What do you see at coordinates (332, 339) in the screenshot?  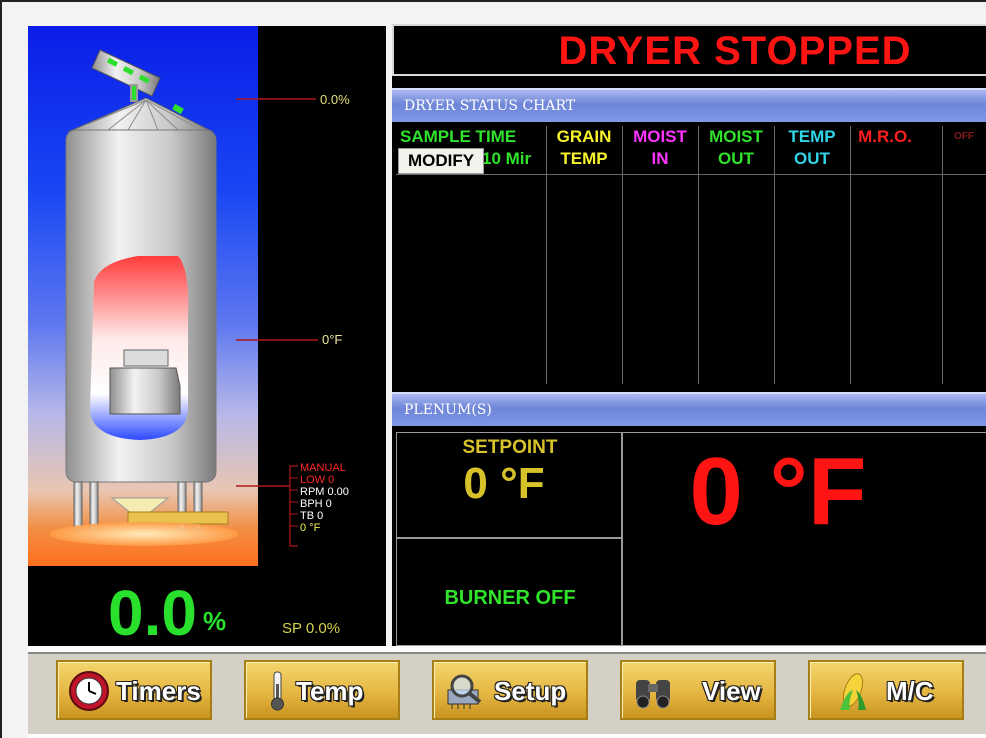 I see `grain-temp-label: 0°F` at bounding box center [332, 339].